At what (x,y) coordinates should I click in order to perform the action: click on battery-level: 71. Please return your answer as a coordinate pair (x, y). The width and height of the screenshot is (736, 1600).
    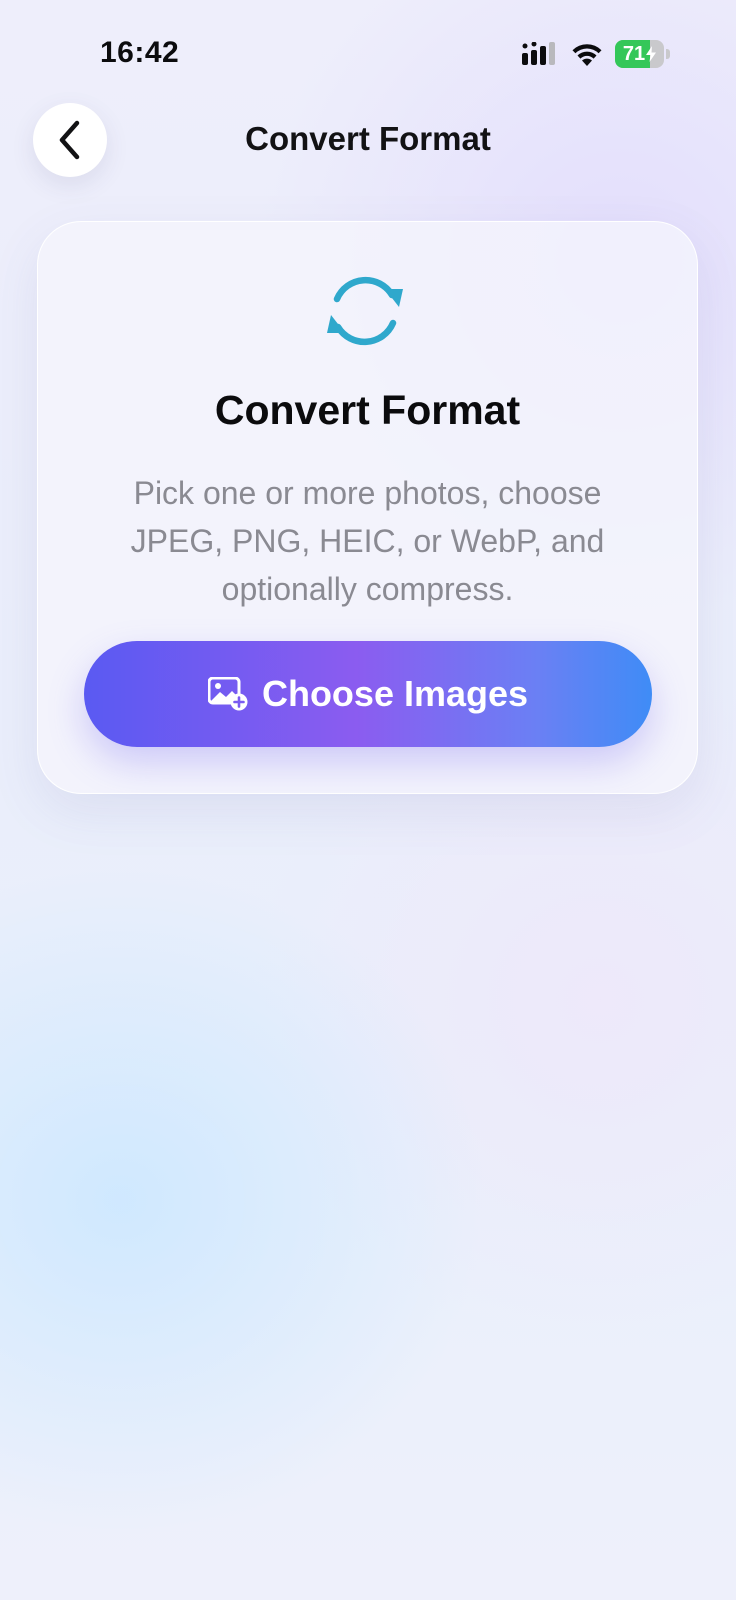
    Looking at the image, I should click on (634, 53).